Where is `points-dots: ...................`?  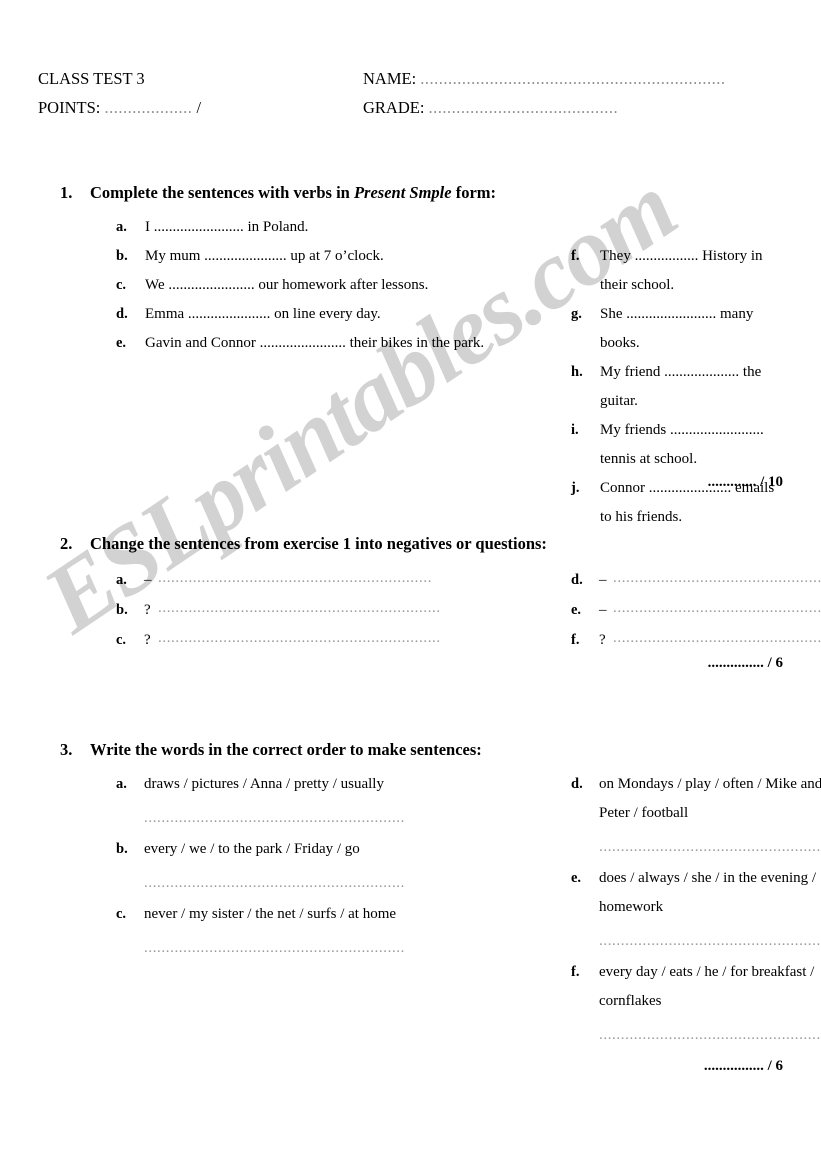
points-dots: ................... is located at coordinates (148, 107).